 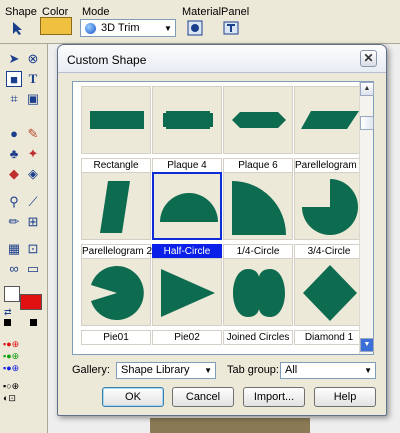 I want to click on shape-label: Pie02, so click(x=187, y=337).